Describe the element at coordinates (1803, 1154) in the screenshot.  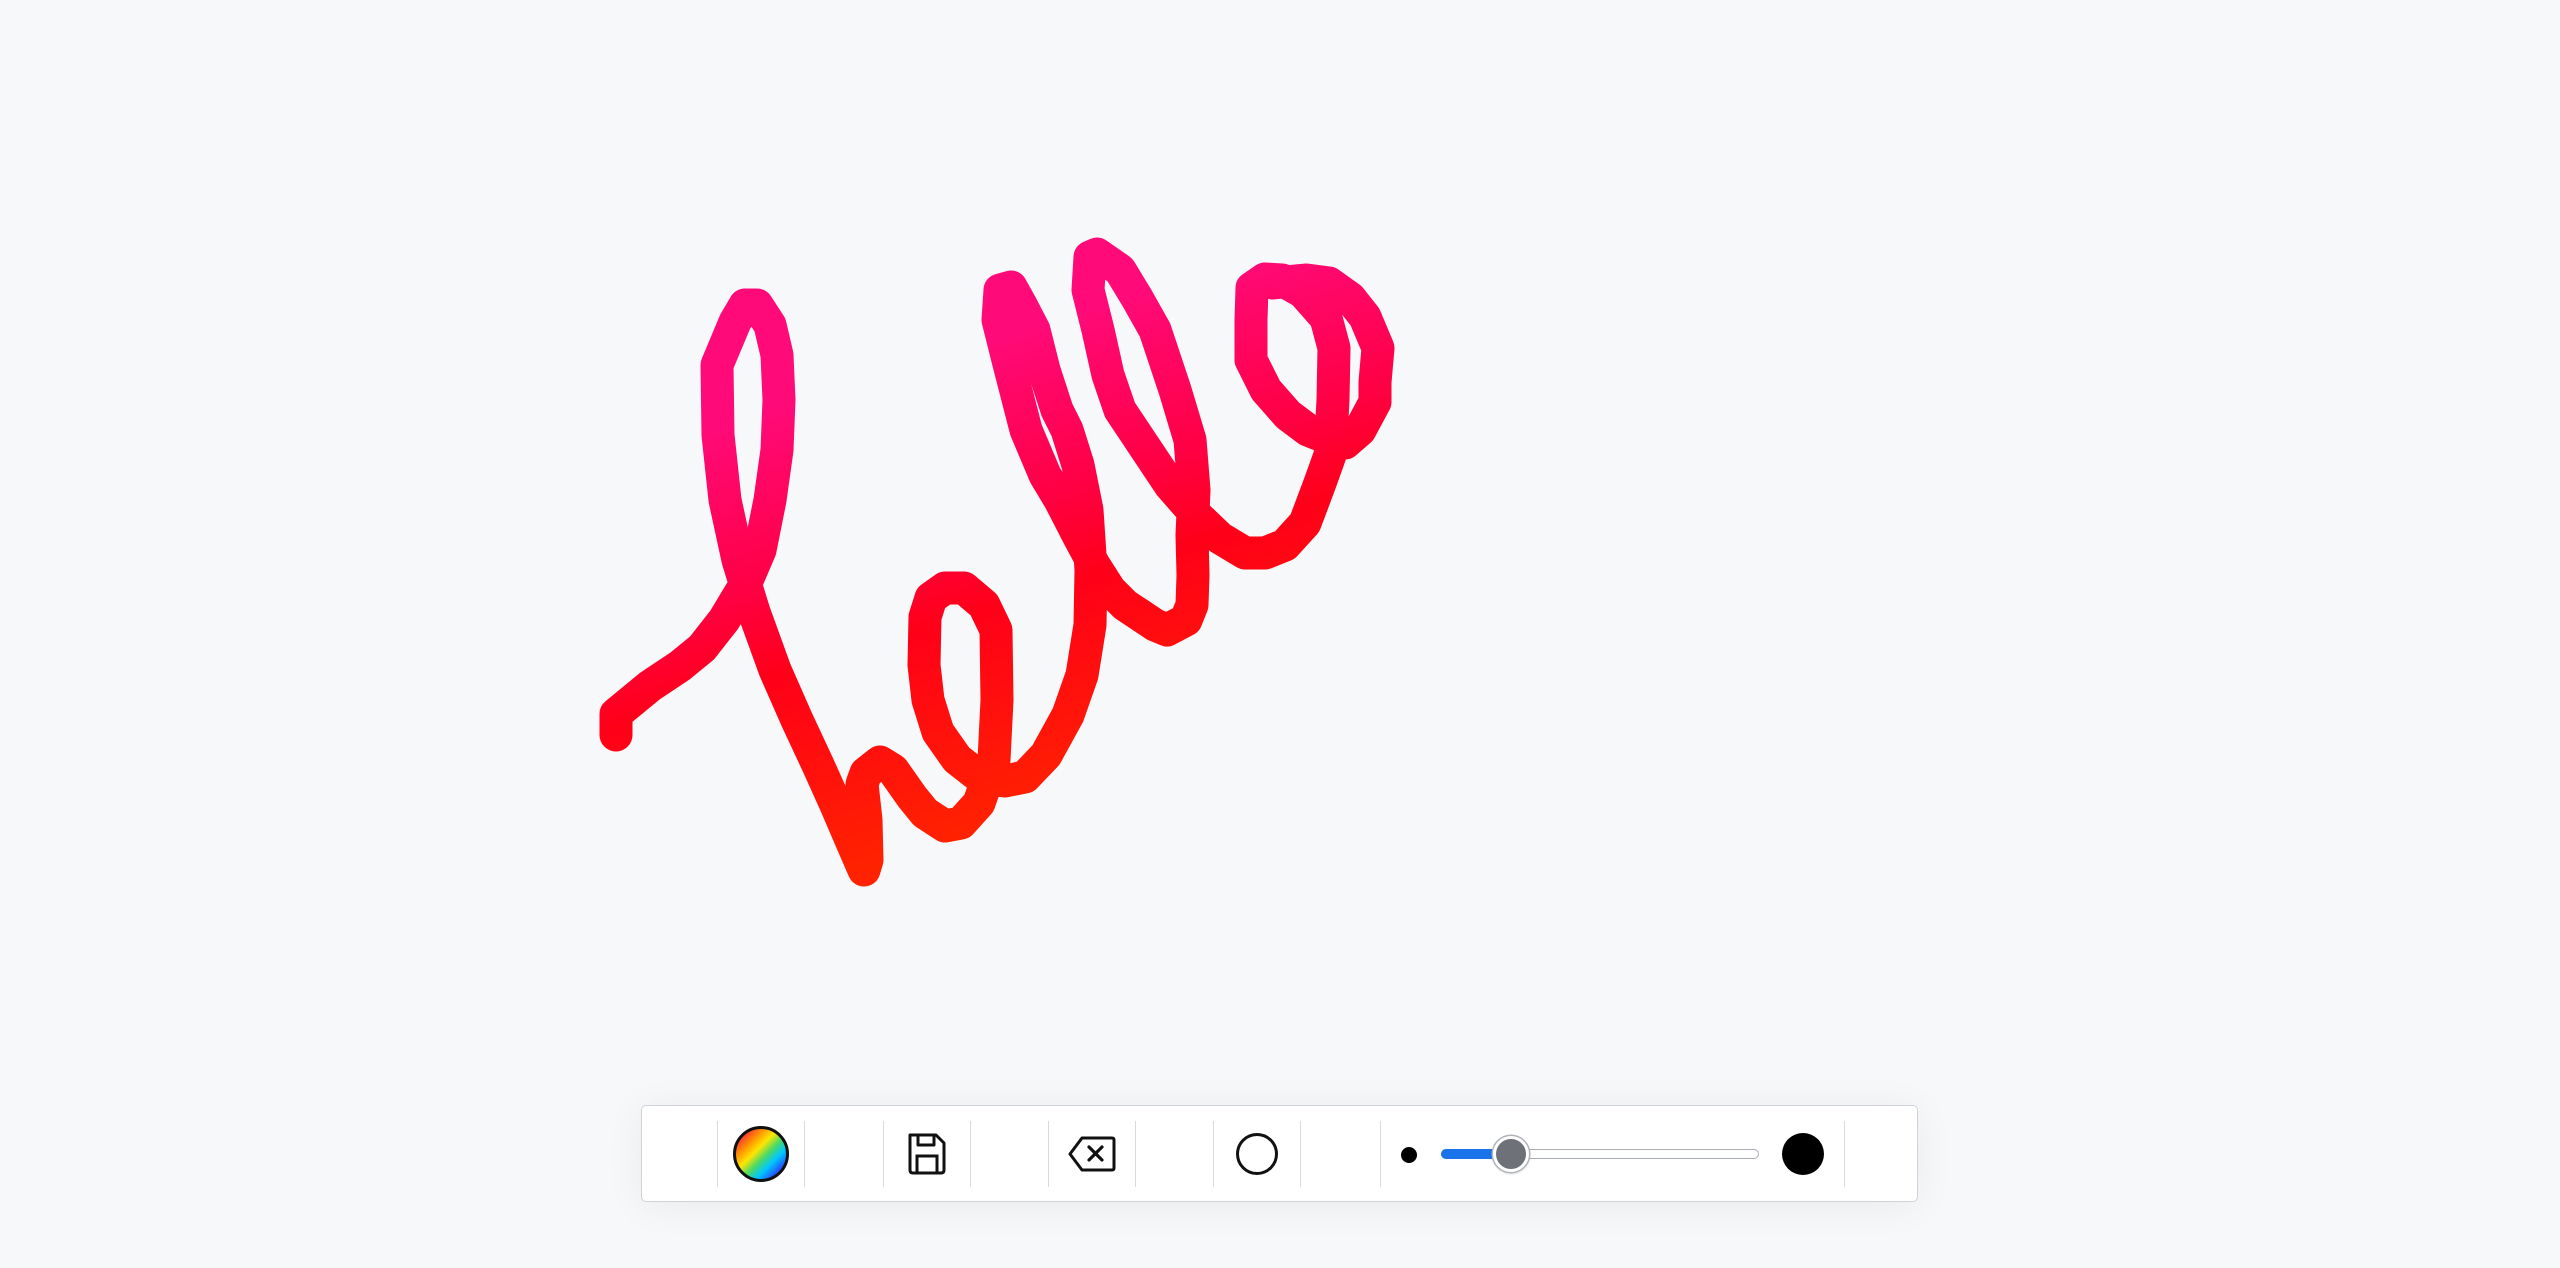
I see `large-dot-icon` at that location.